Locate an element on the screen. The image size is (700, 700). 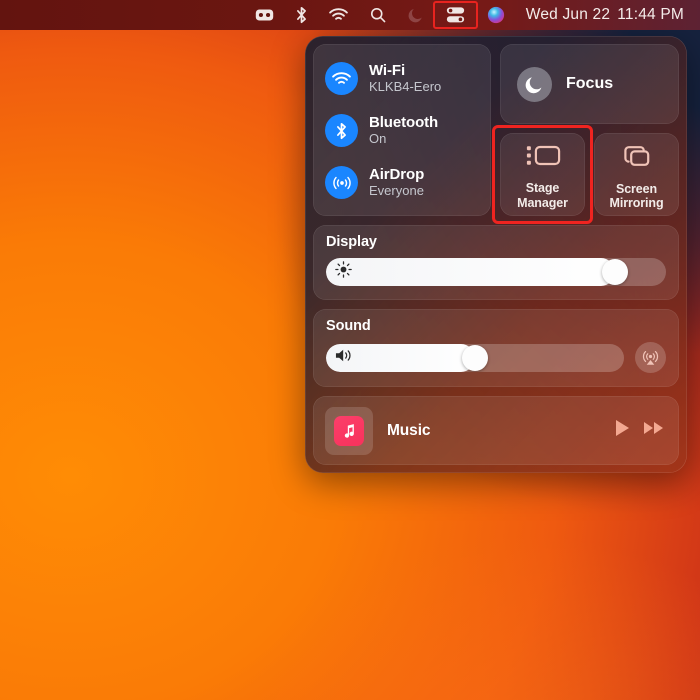
screen-mirroring-label: Screen Mirroring is located at coordinates (636, 196).